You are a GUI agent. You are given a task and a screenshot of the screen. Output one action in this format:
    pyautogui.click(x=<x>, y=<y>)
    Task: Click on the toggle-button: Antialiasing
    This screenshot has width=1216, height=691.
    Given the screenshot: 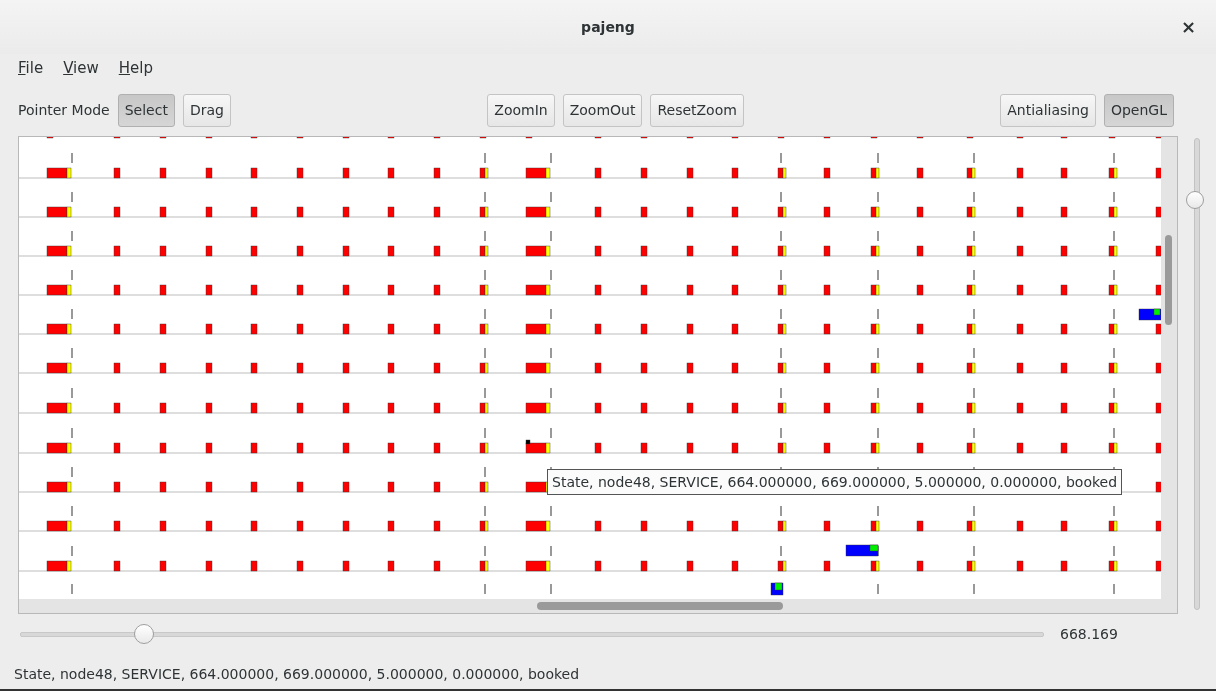 What is the action you would take?
    pyautogui.click(x=1048, y=110)
    